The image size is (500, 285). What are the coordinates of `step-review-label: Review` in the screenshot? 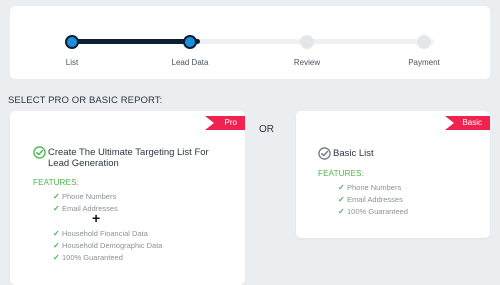 It's located at (307, 62).